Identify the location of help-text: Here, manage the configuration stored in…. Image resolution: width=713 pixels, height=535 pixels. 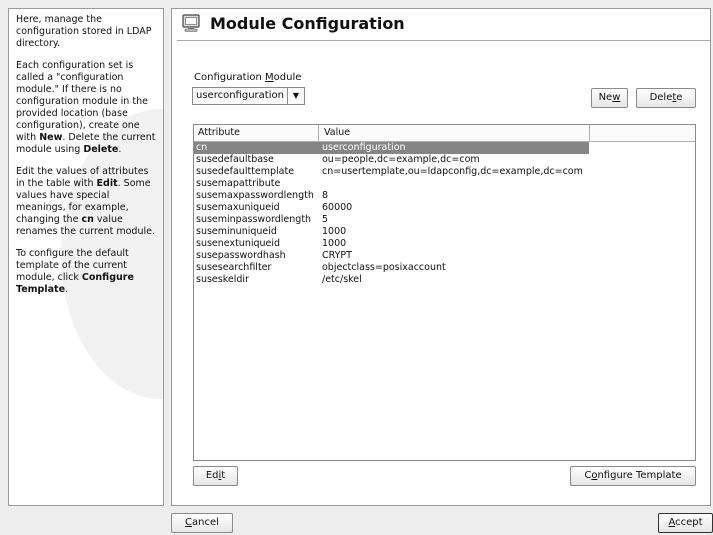
(84, 31).